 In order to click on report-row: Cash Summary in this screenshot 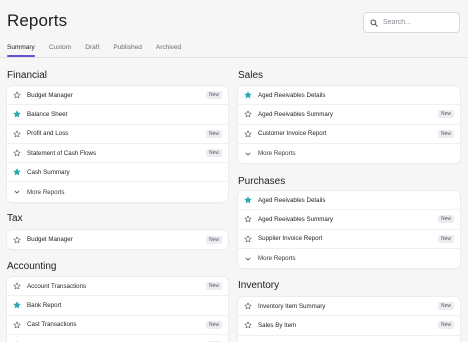, I will do `click(117, 173)`.